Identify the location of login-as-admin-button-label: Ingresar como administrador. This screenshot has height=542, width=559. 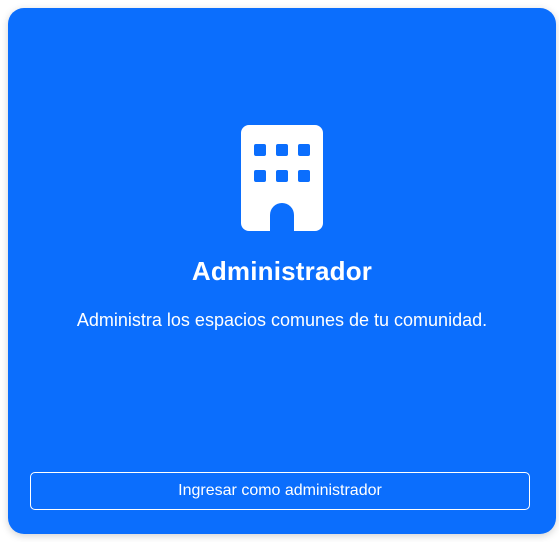
(280, 490).